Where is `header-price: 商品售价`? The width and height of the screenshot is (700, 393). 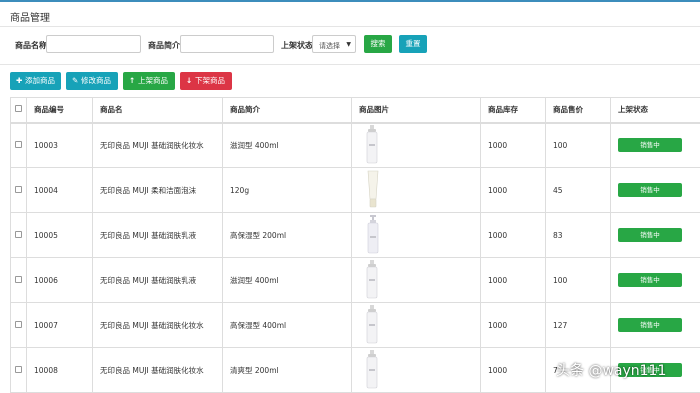 header-price: 商品售价 is located at coordinates (578, 110).